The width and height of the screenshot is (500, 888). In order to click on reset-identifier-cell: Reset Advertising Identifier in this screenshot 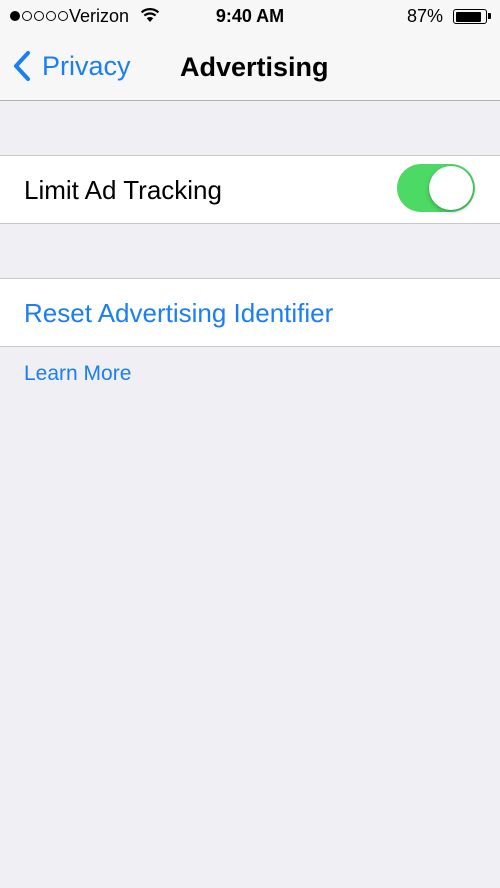, I will do `click(250, 312)`.